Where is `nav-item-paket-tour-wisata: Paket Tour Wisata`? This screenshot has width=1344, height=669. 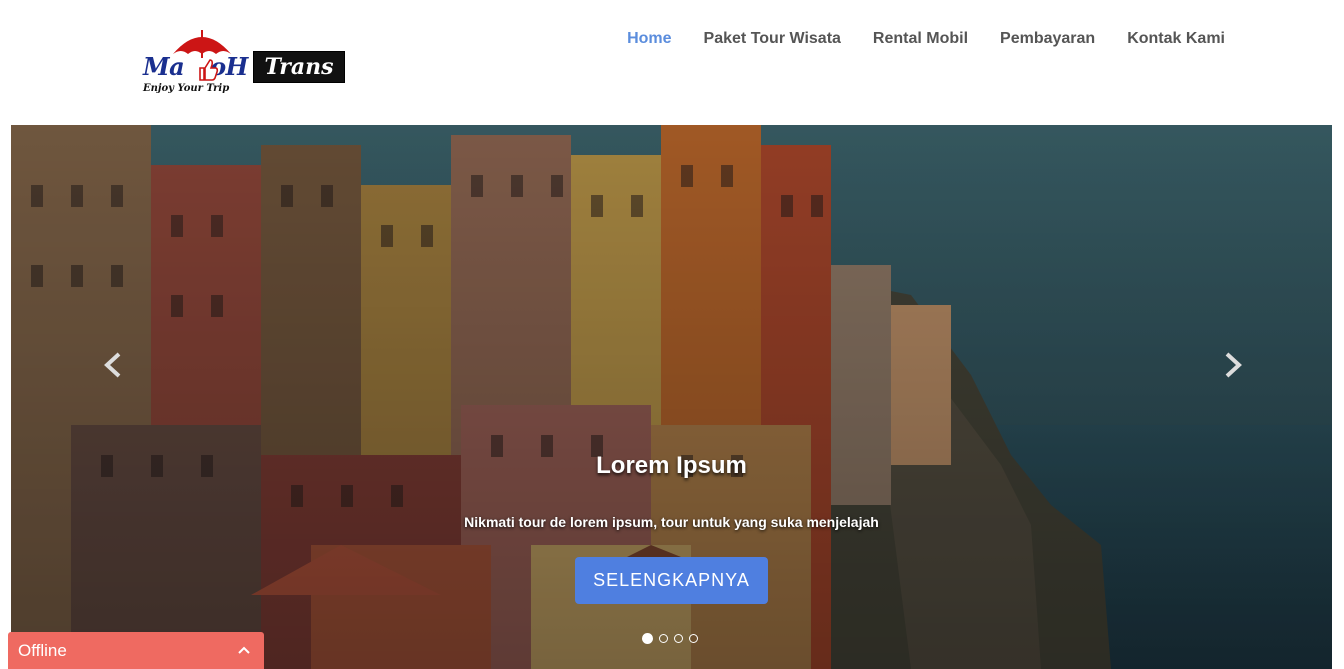 nav-item-paket-tour-wisata: Paket Tour Wisata is located at coordinates (772, 39).